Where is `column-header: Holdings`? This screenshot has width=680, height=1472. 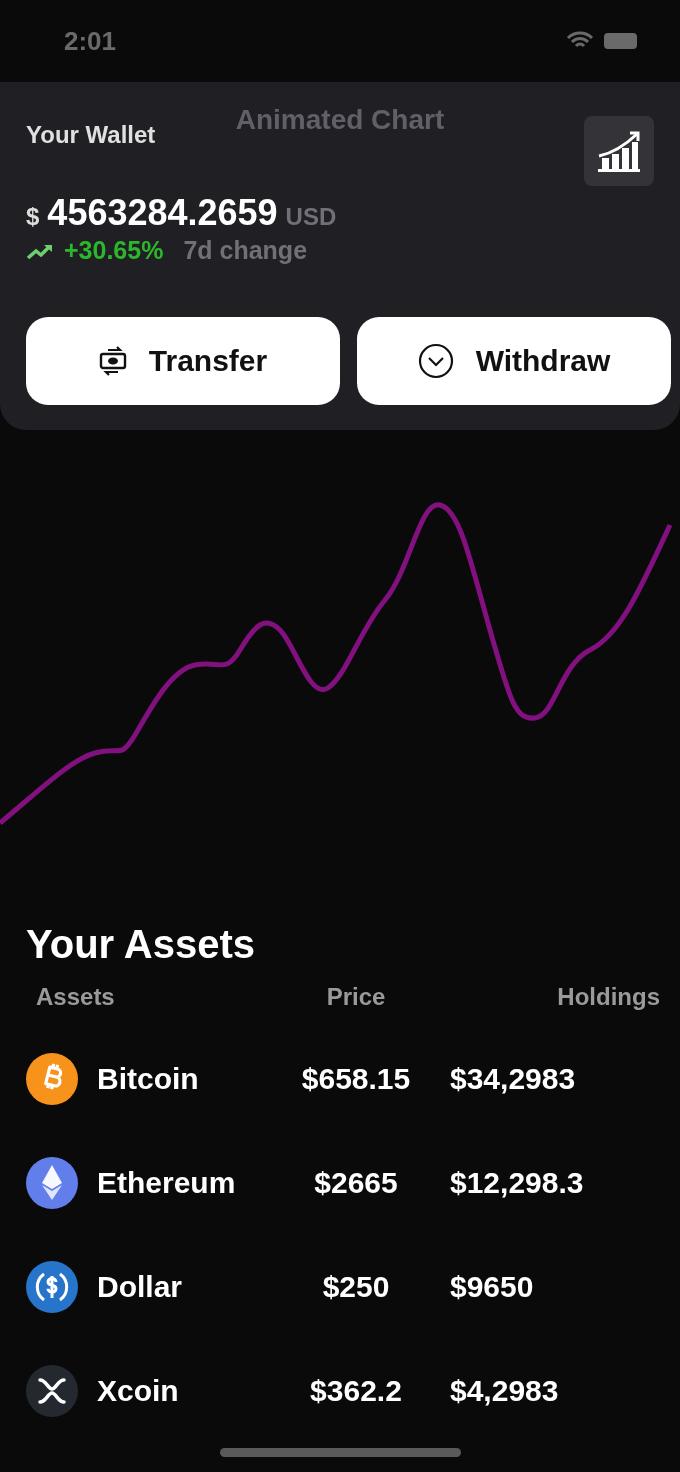
column-header: Holdings is located at coordinates (608, 997).